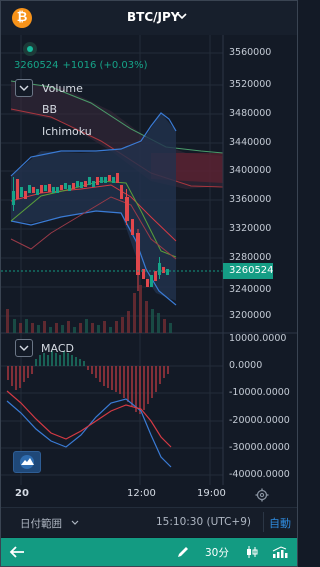 The height and width of the screenshot is (567, 320). What do you see at coordinates (22, 18) in the screenshot?
I see `bitcoin-icon: ₿` at bounding box center [22, 18].